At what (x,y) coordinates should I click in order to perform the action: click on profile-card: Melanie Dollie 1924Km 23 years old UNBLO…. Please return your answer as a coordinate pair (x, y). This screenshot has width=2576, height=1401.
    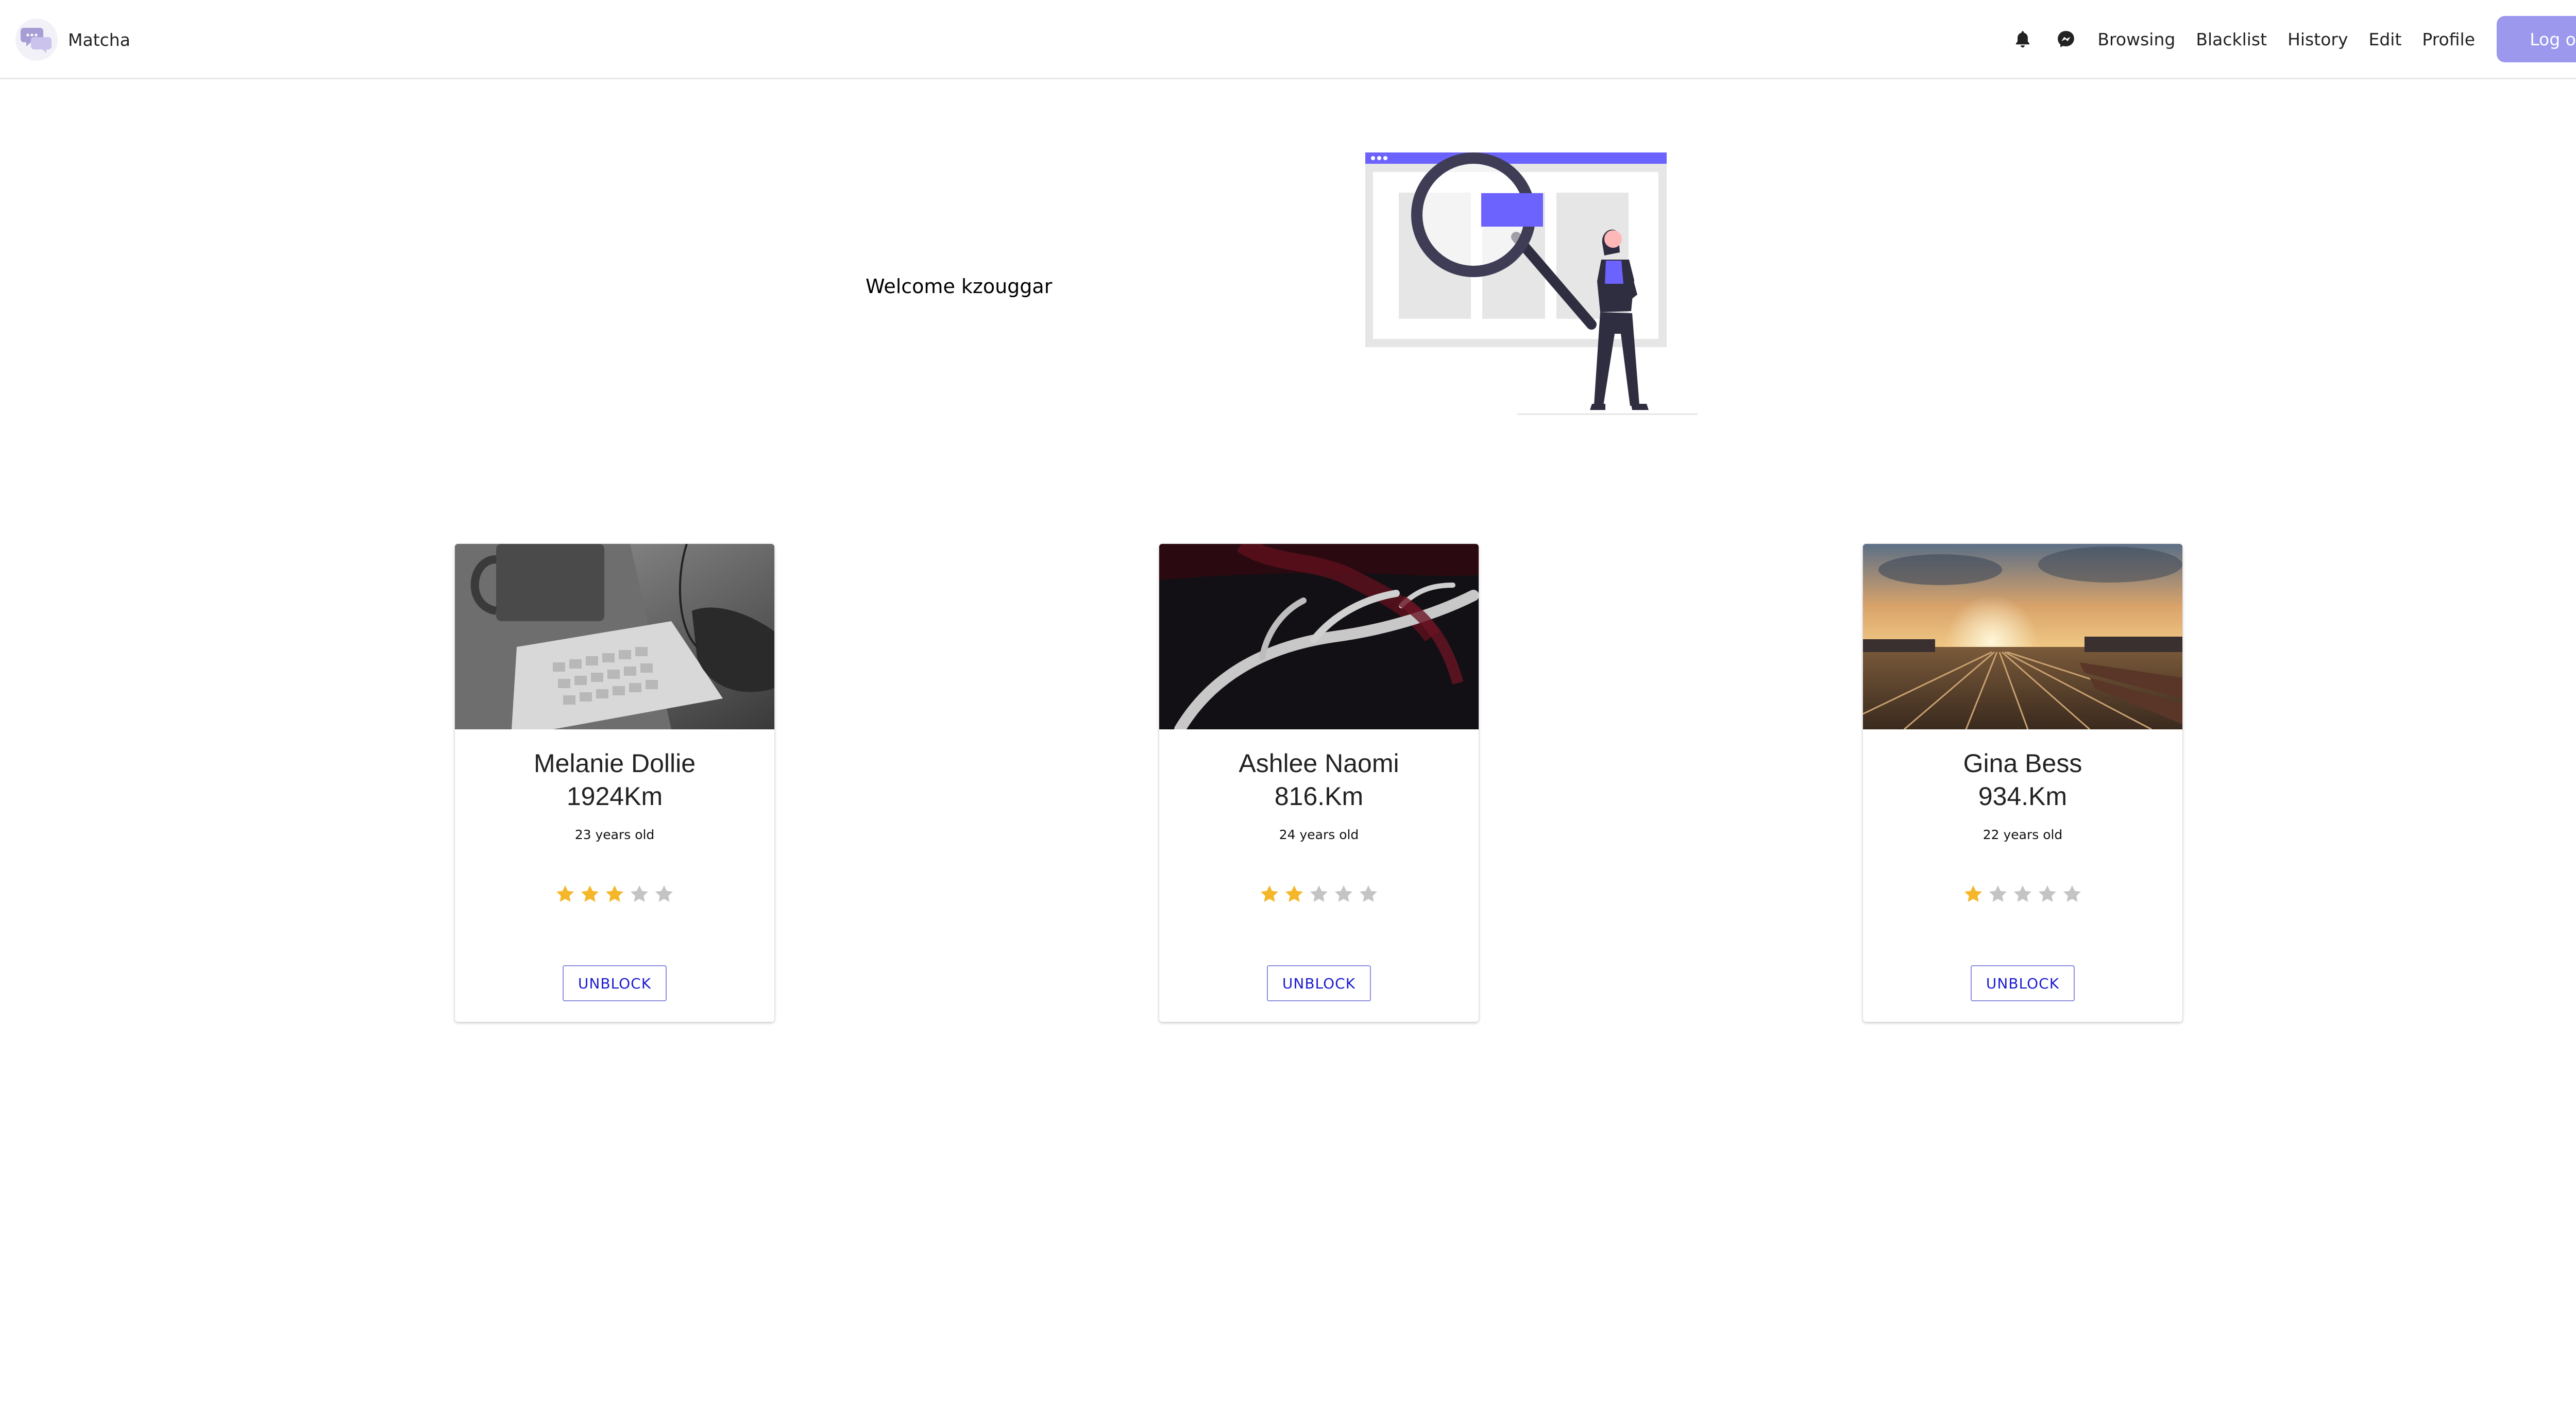
    Looking at the image, I should click on (614, 783).